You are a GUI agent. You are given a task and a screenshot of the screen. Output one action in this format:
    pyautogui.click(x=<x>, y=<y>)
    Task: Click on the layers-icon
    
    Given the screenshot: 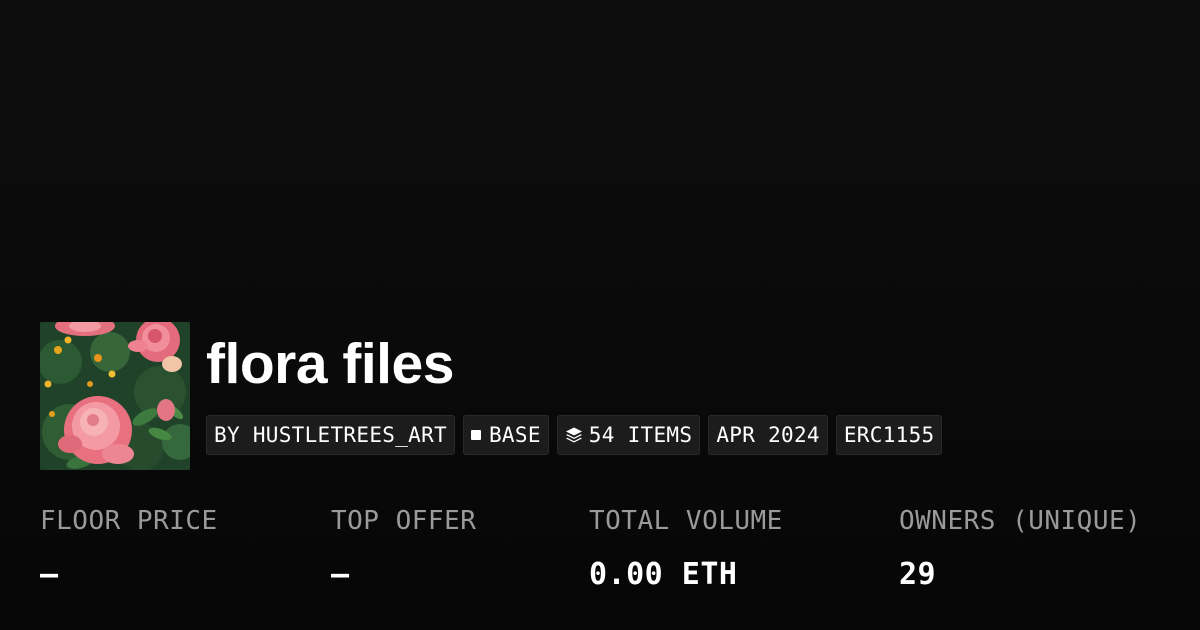 What is the action you would take?
    pyautogui.click(x=574, y=435)
    